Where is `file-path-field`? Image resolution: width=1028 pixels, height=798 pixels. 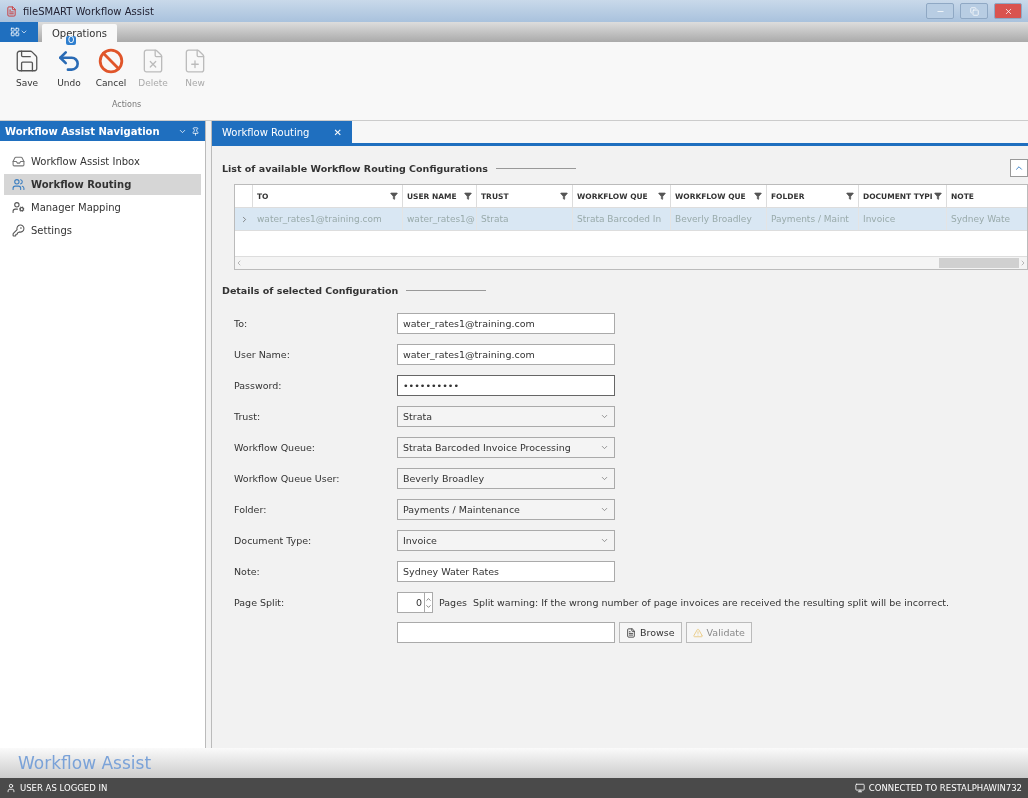 file-path-field is located at coordinates (506, 632).